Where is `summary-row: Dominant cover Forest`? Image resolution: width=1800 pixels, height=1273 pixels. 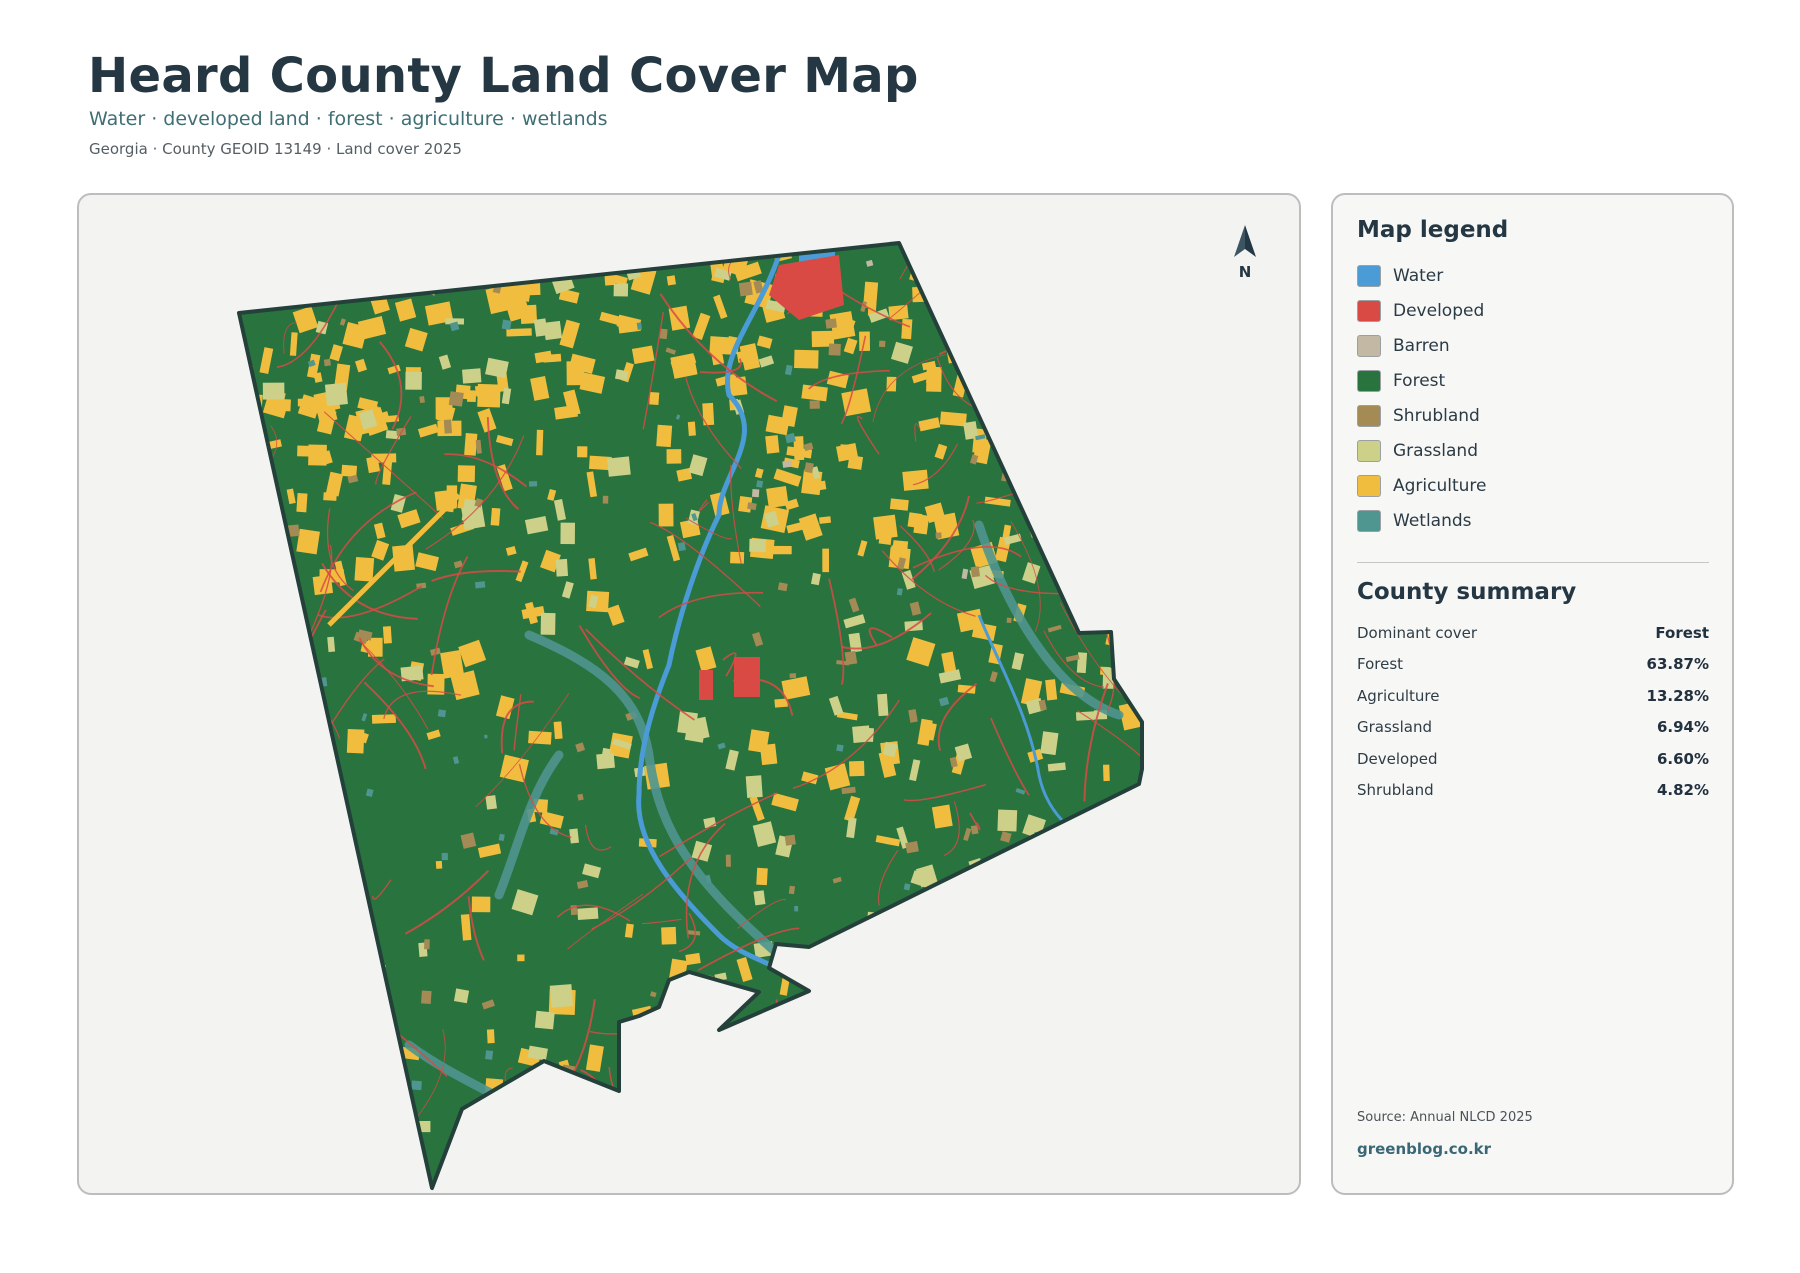
summary-row: Dominant cover Forest is located at coordinates (1533, 637).